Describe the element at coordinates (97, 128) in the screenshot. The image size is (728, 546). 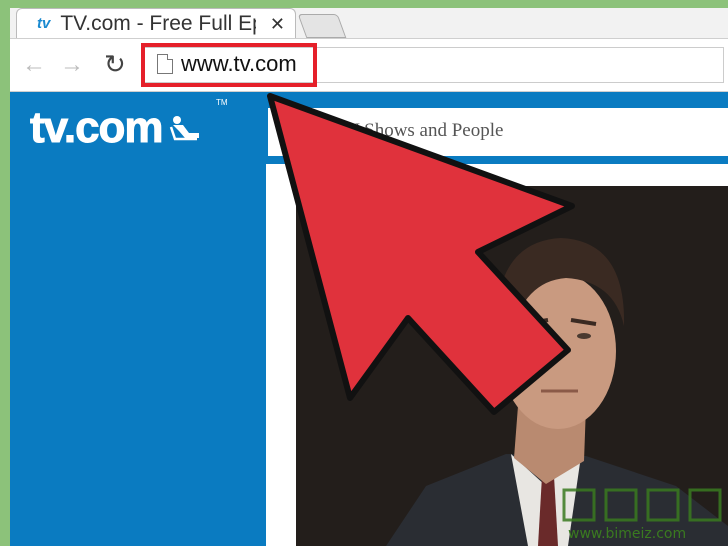
I see `logo-text: tv.com` at that location.